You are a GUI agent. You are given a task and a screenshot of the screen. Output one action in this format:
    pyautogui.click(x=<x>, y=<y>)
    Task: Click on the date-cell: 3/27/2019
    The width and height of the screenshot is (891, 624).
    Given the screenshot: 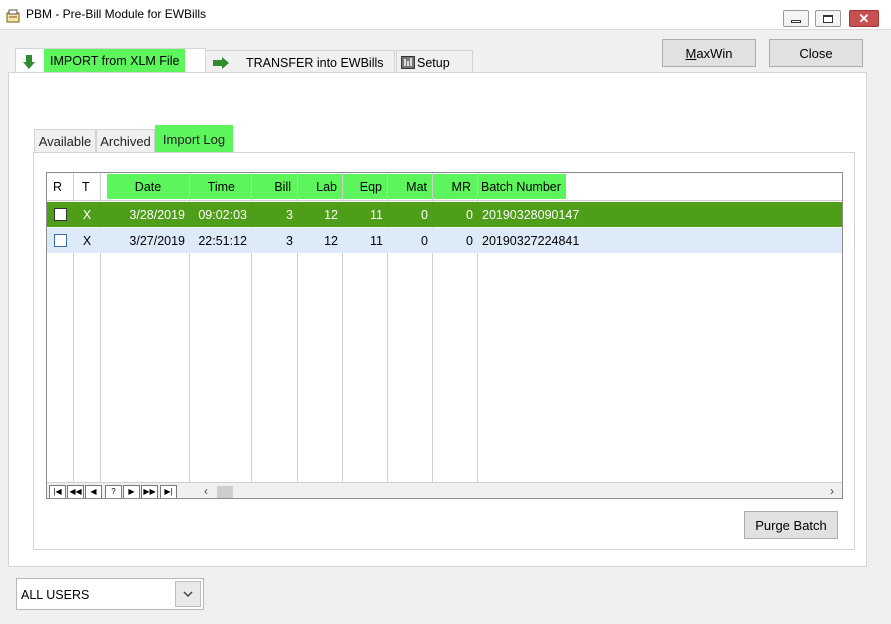 What is the action you would take?
    pyautogui.click(x=157, y=240)
    